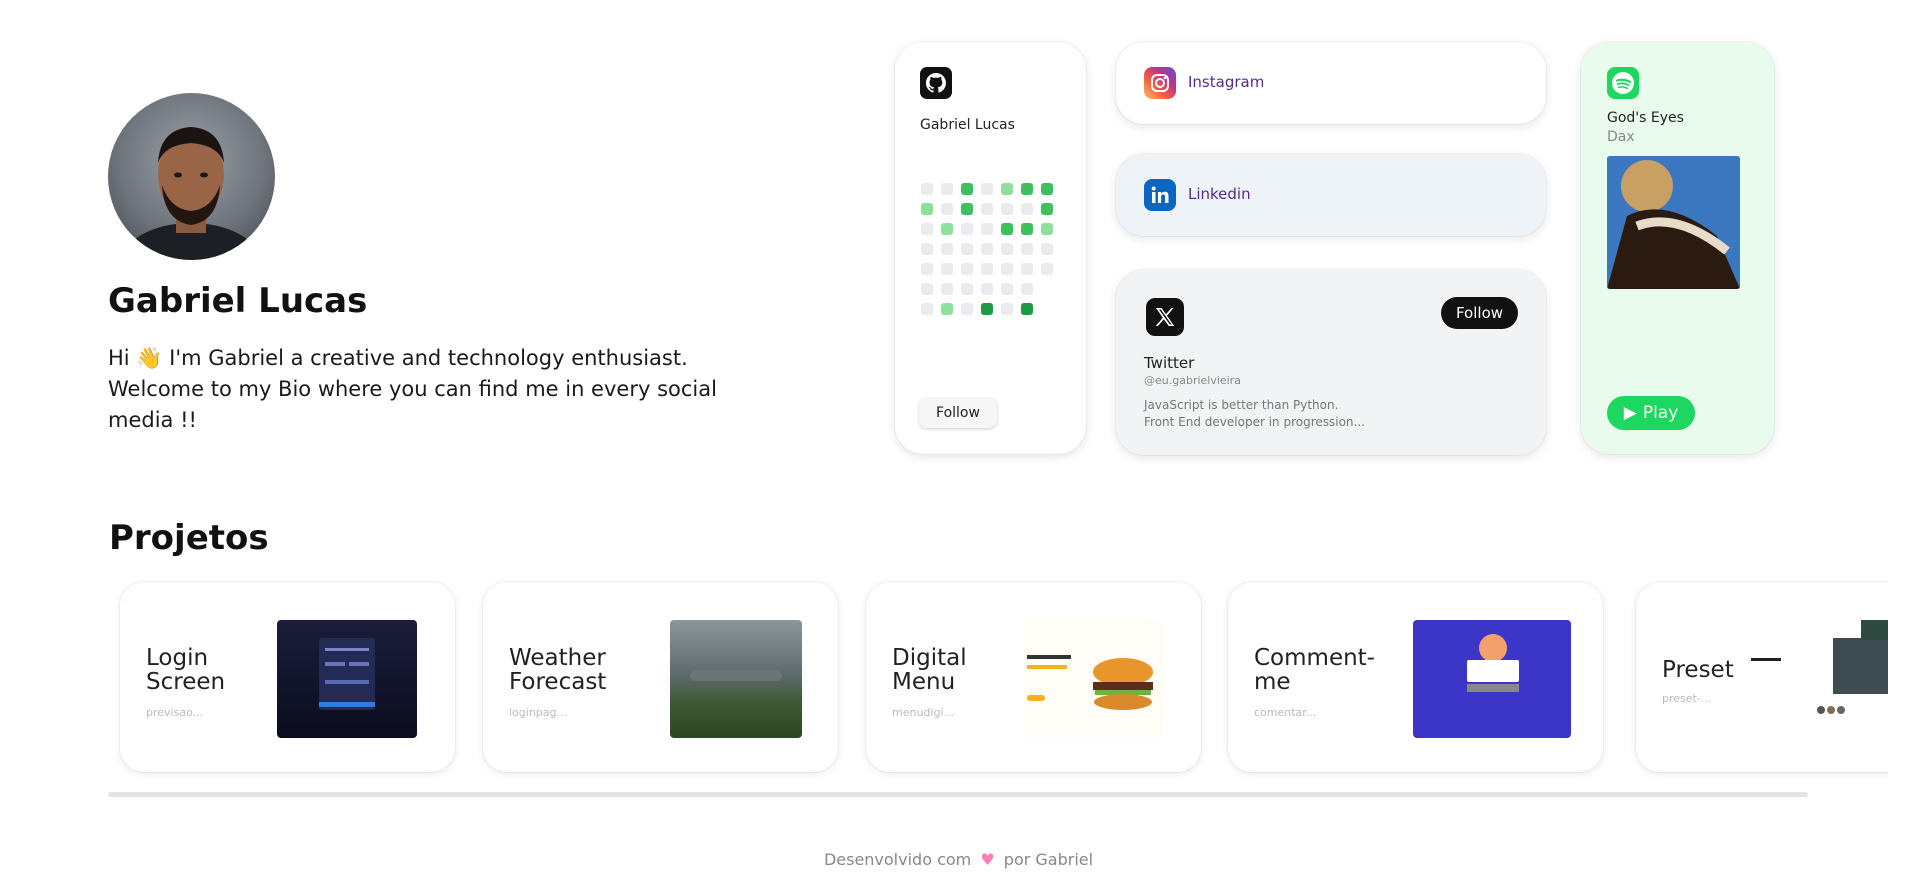 The image size is (1917, 893). I want to click on twitter-handle: @eu.gabrielvieira, so click(1192, 380).